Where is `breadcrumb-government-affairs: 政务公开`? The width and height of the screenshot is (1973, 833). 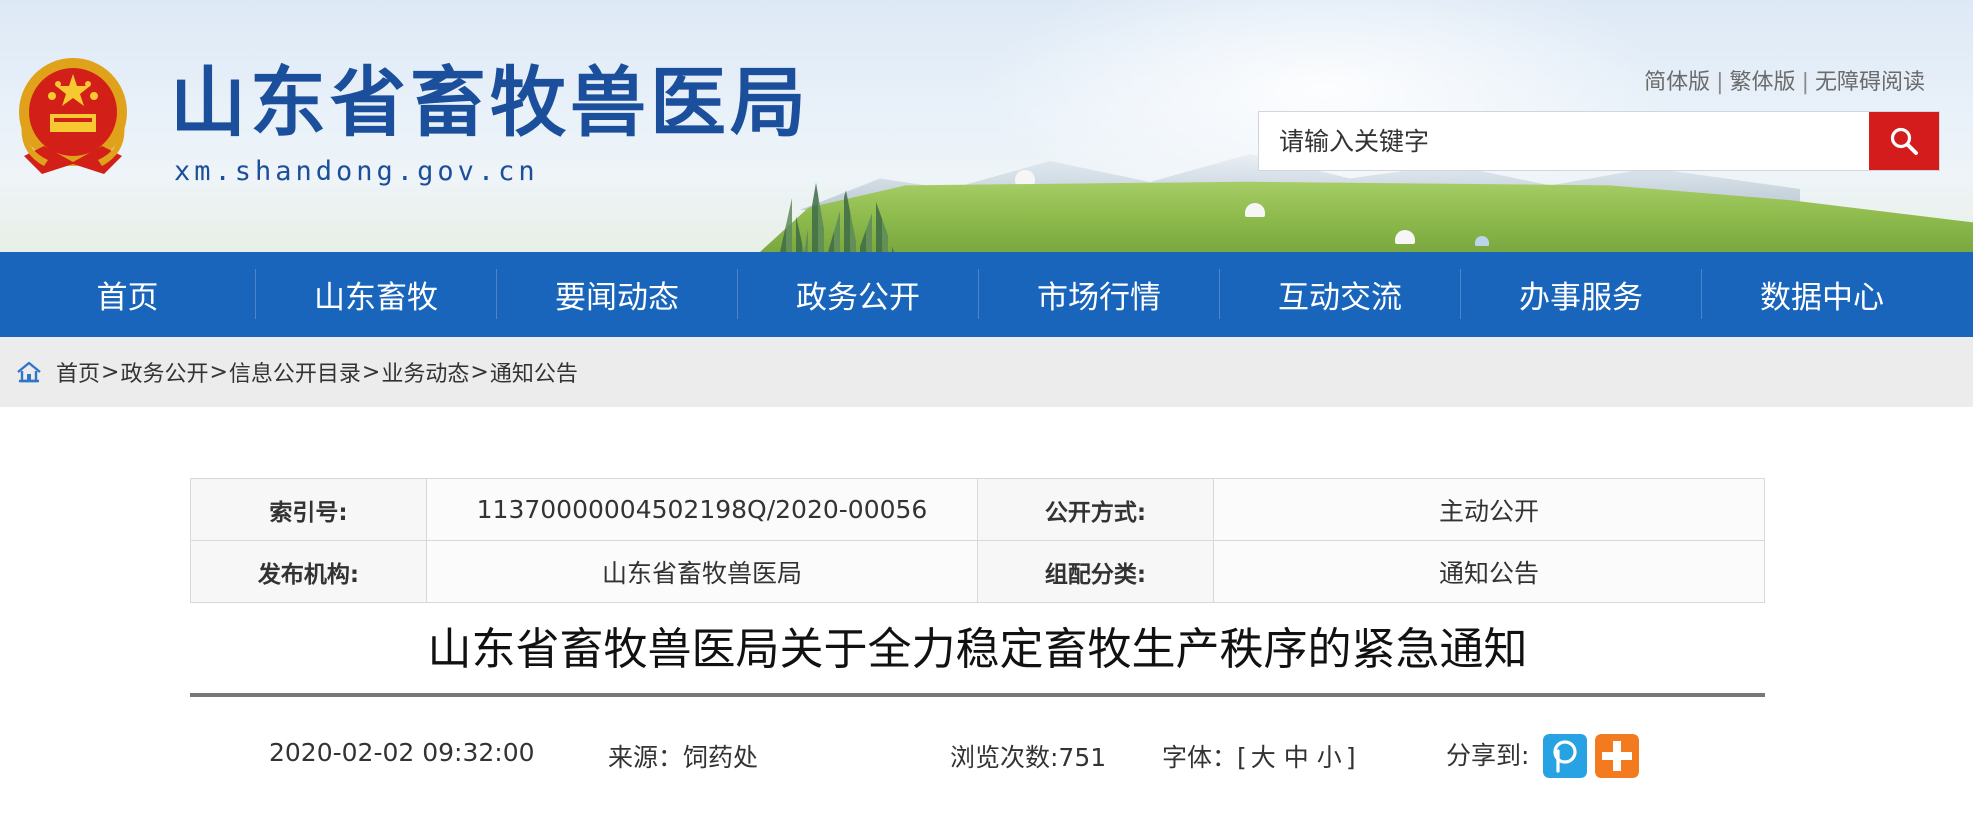
breadcrumb-government-affairs: 政务公开 is located at coordinates (164, 372).